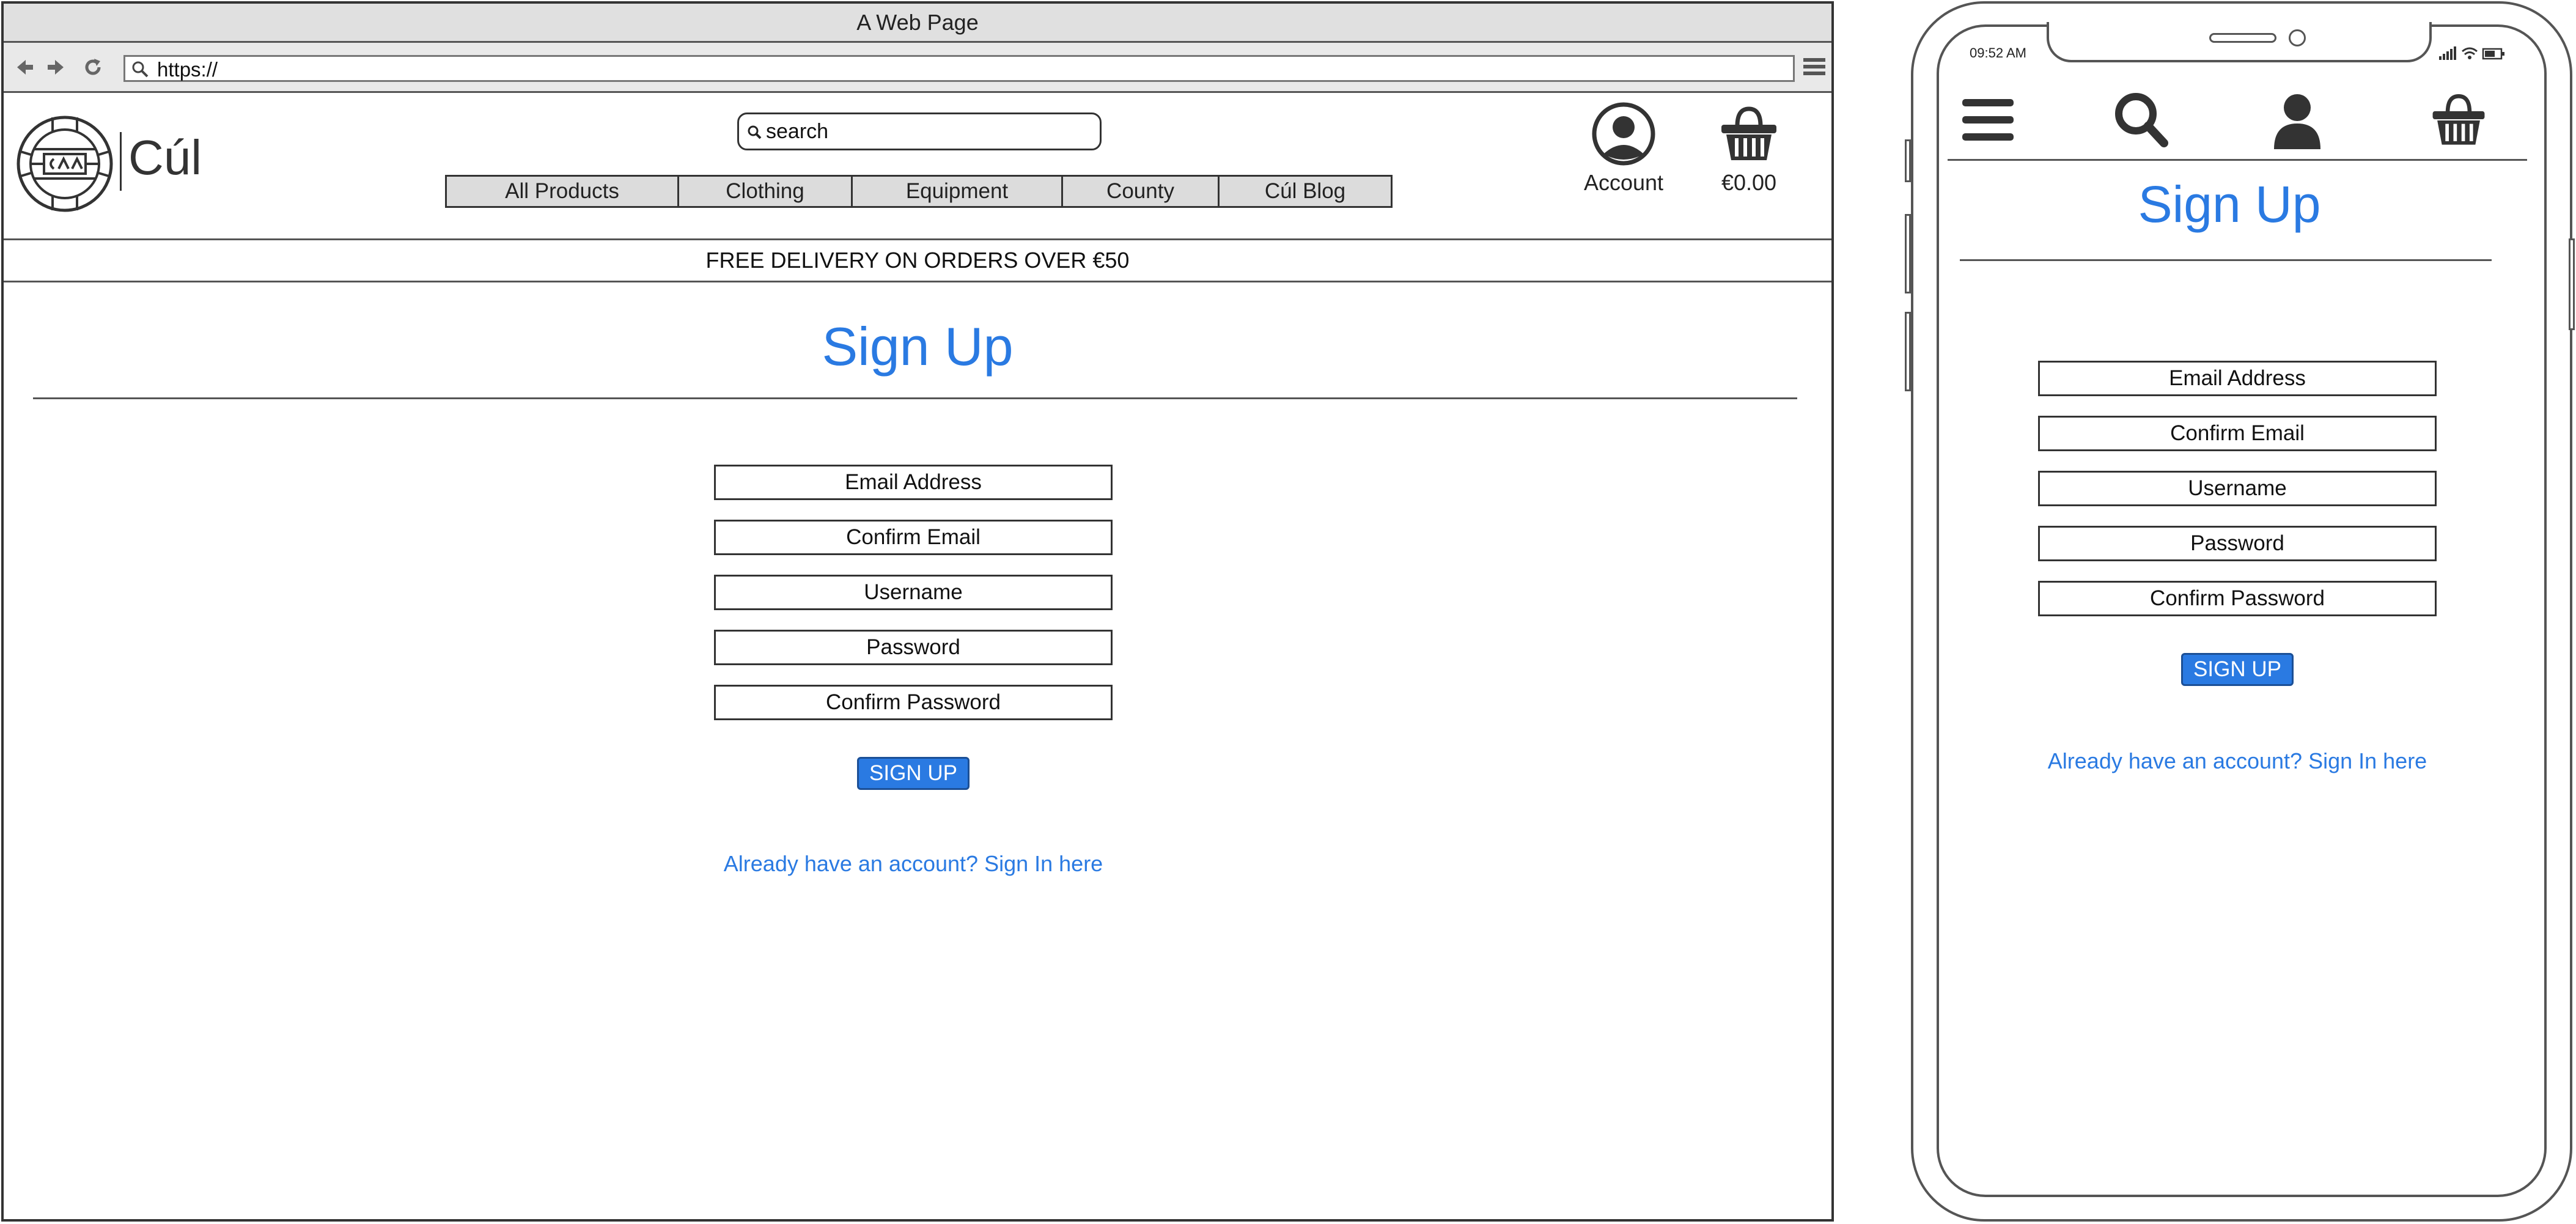 This screenshot has width=2576, height=1224. I want to click on mobile-email-address-field: Email Address, so click(2237, 378).